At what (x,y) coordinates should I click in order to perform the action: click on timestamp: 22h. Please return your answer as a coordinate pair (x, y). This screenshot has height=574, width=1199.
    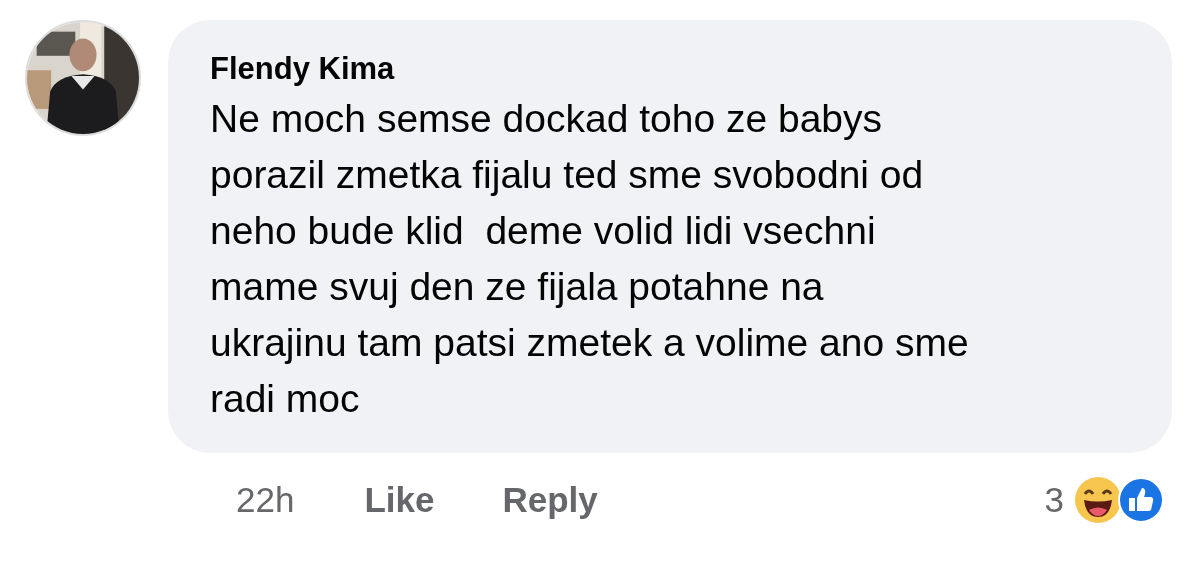
    Looking at the image, I should click on (265, 500).